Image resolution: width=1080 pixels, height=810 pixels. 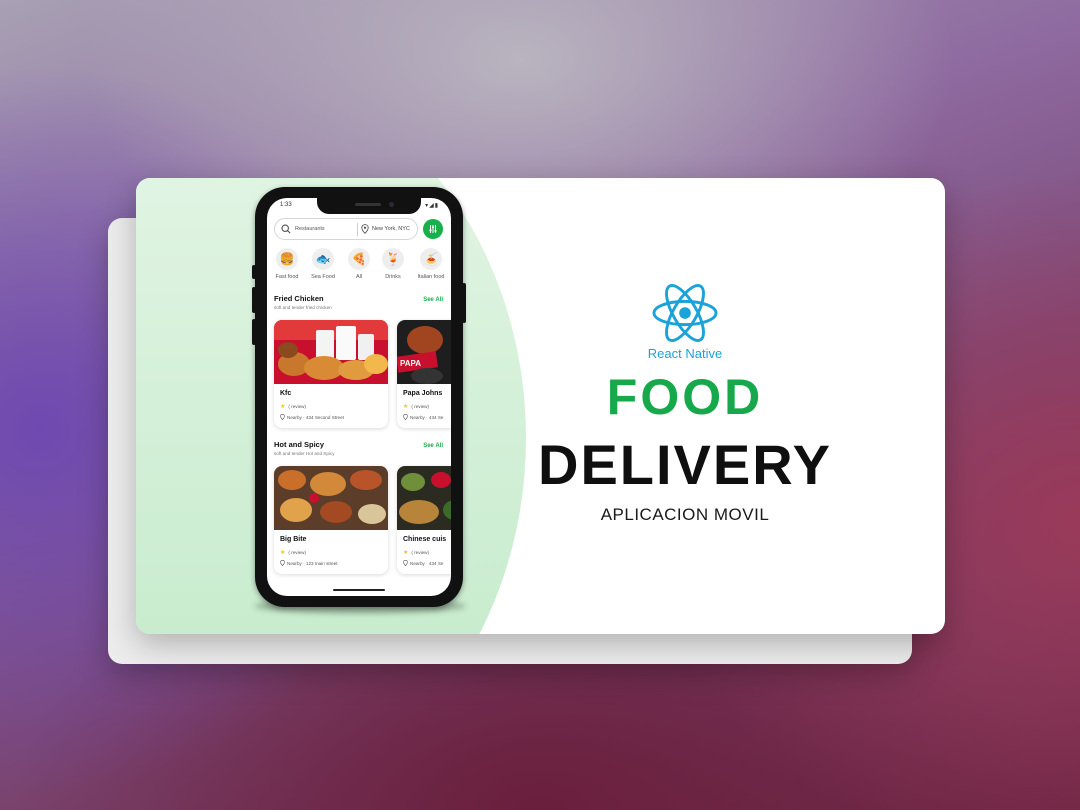 I want to click on sliders-icon, so click(x=433, y=229).